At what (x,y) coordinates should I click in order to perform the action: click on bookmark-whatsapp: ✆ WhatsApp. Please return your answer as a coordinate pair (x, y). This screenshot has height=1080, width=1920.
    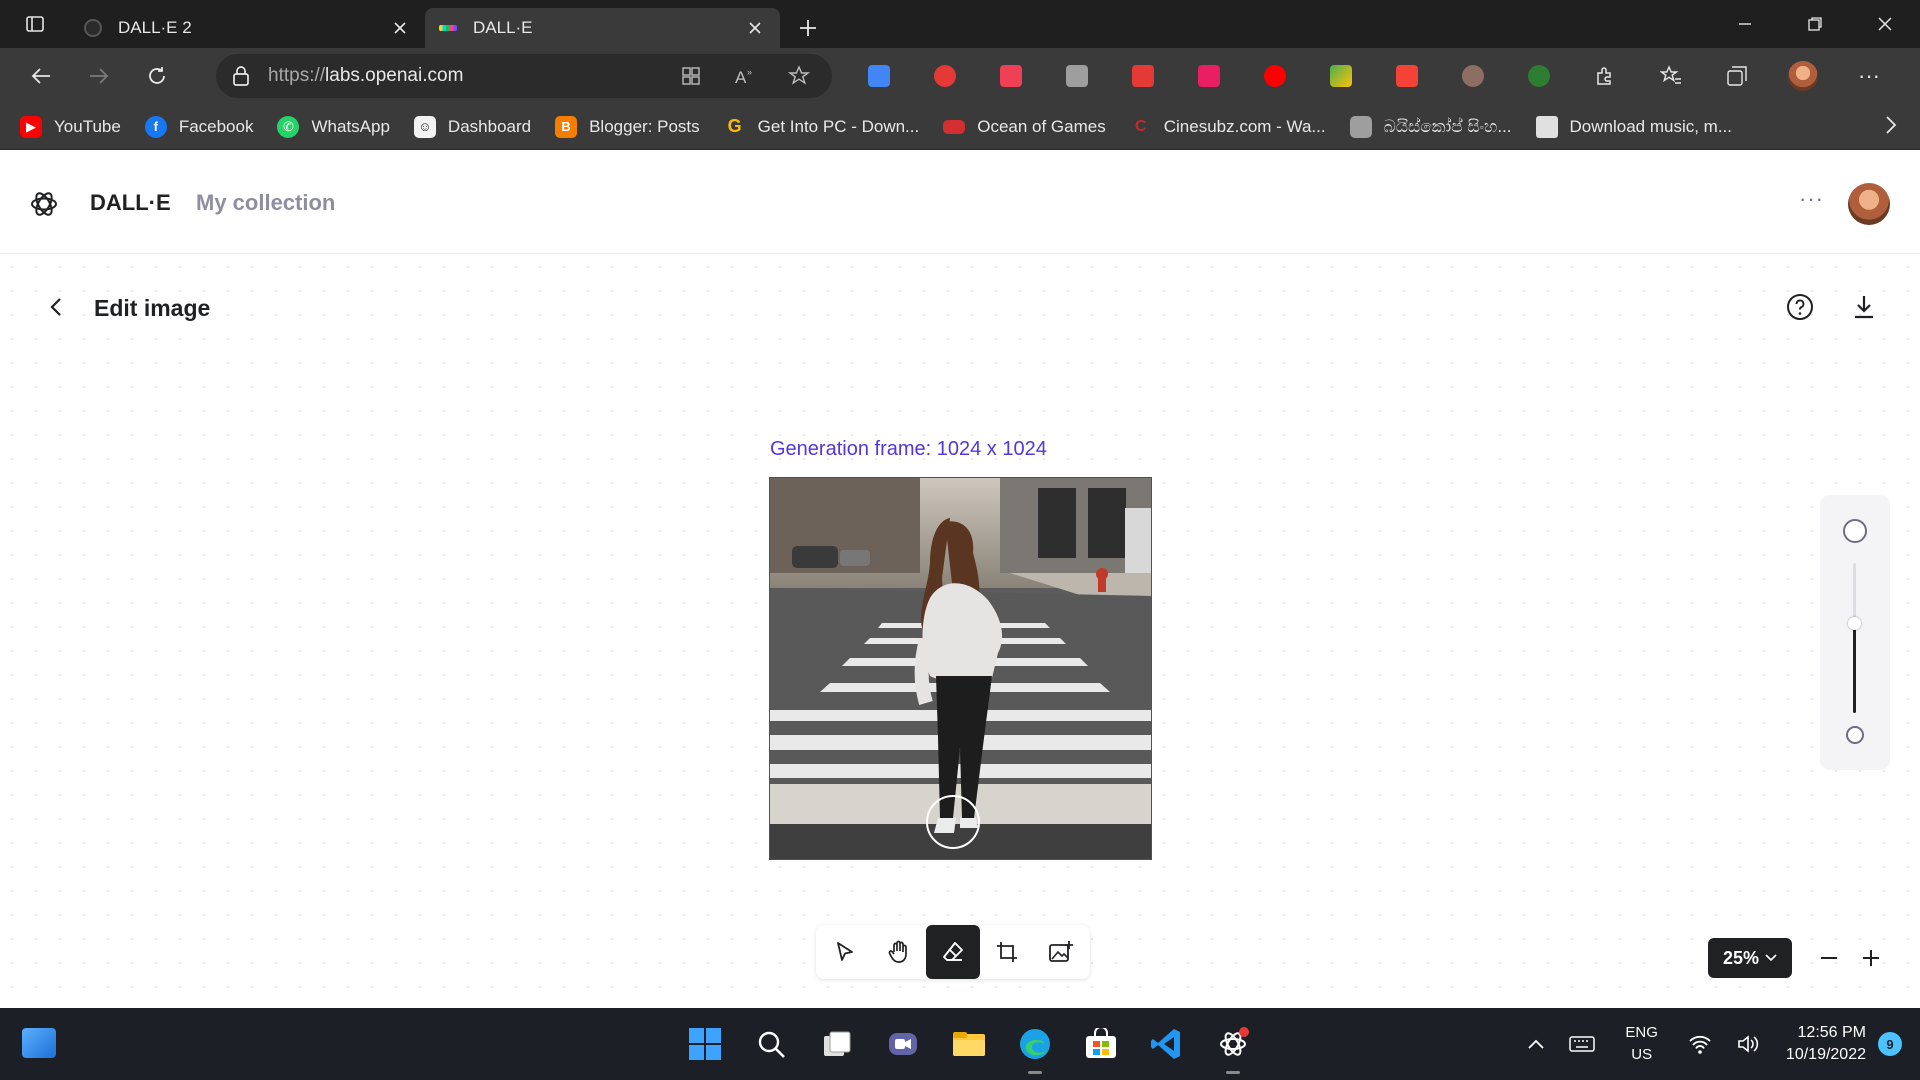
    Looking at the image, I should click on (333, 126).